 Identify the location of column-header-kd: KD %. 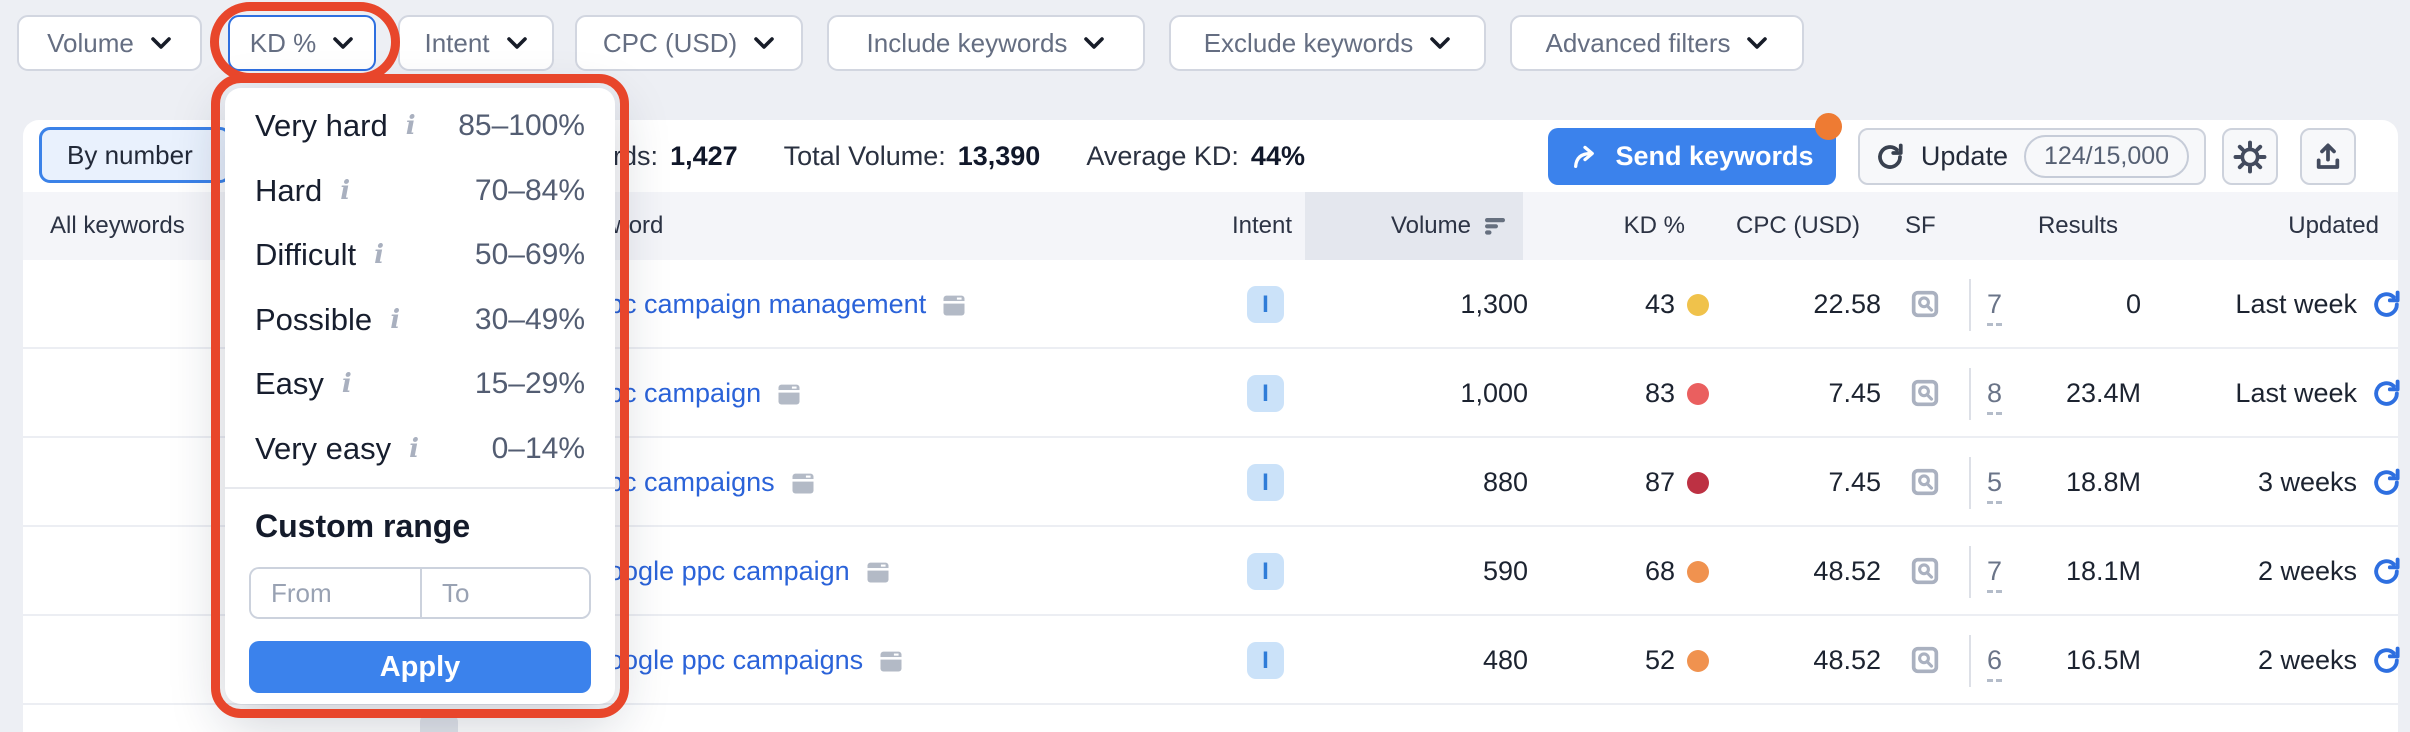
(1625, 226).